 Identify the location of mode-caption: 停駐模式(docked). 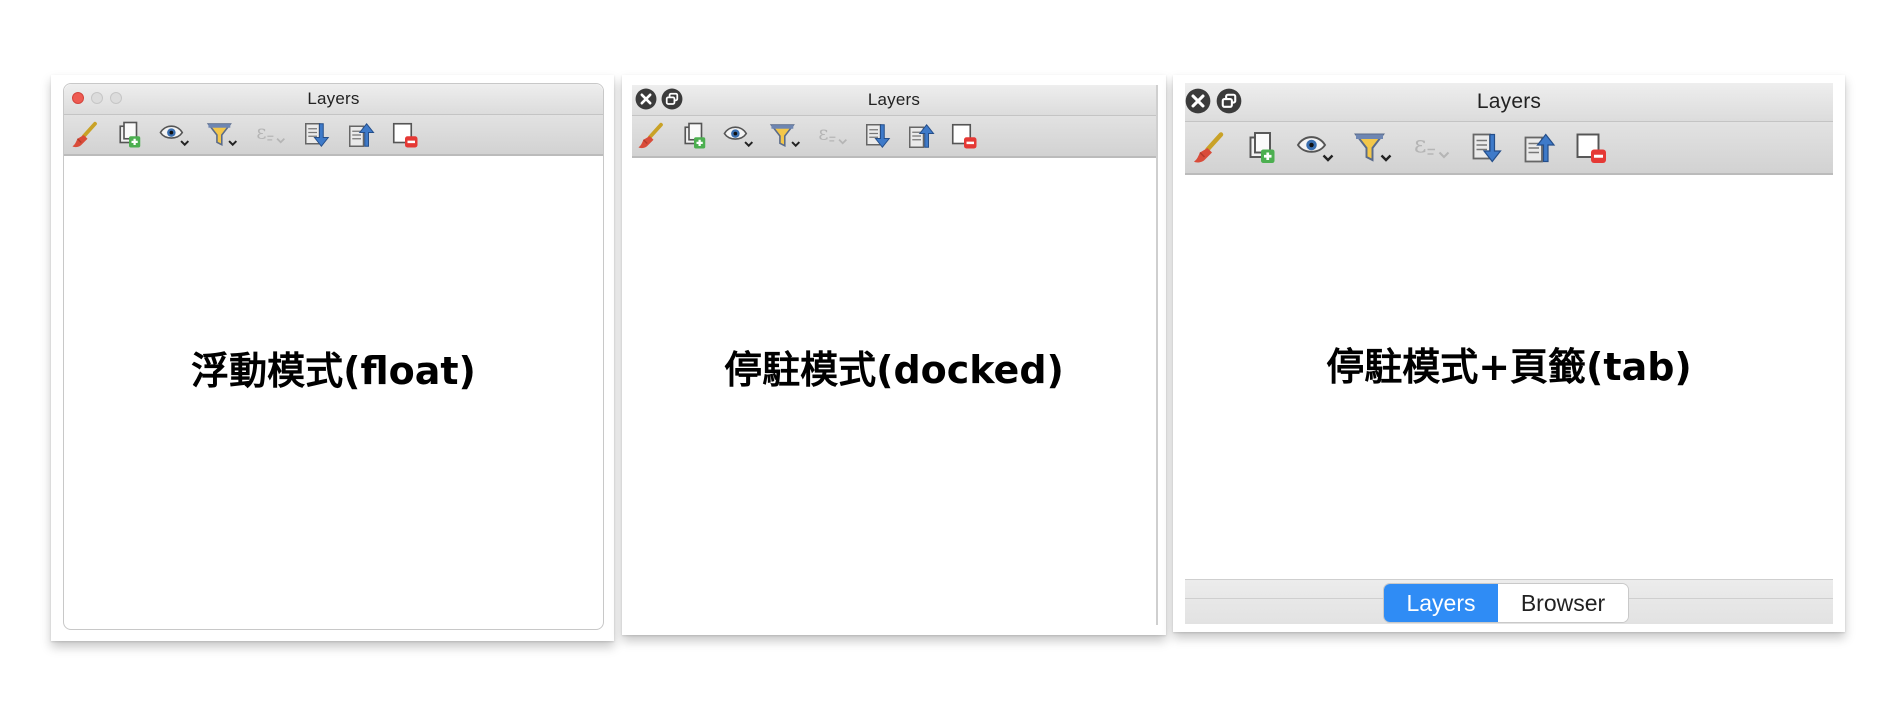
(894, 370).